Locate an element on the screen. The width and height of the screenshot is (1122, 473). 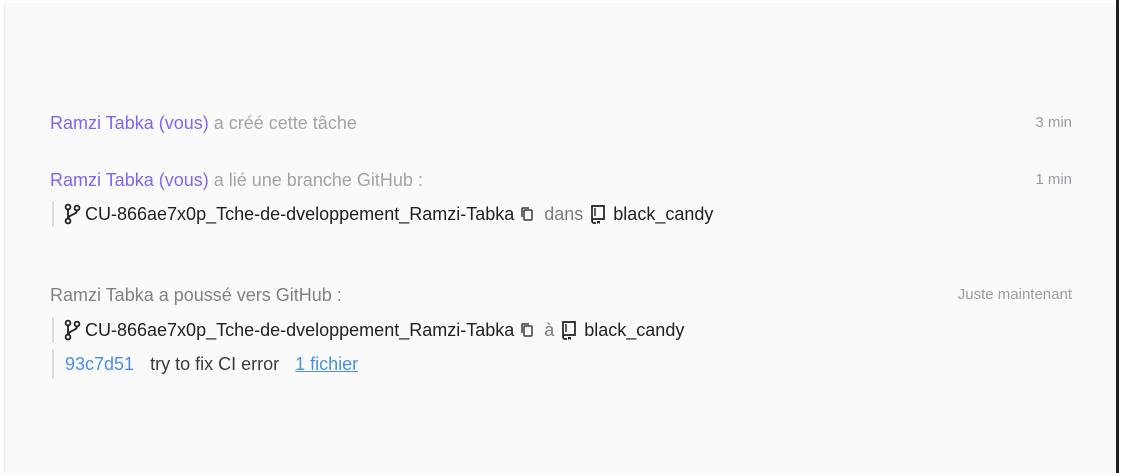
activity-time: 3 min is located at coordinates (1053, 122).